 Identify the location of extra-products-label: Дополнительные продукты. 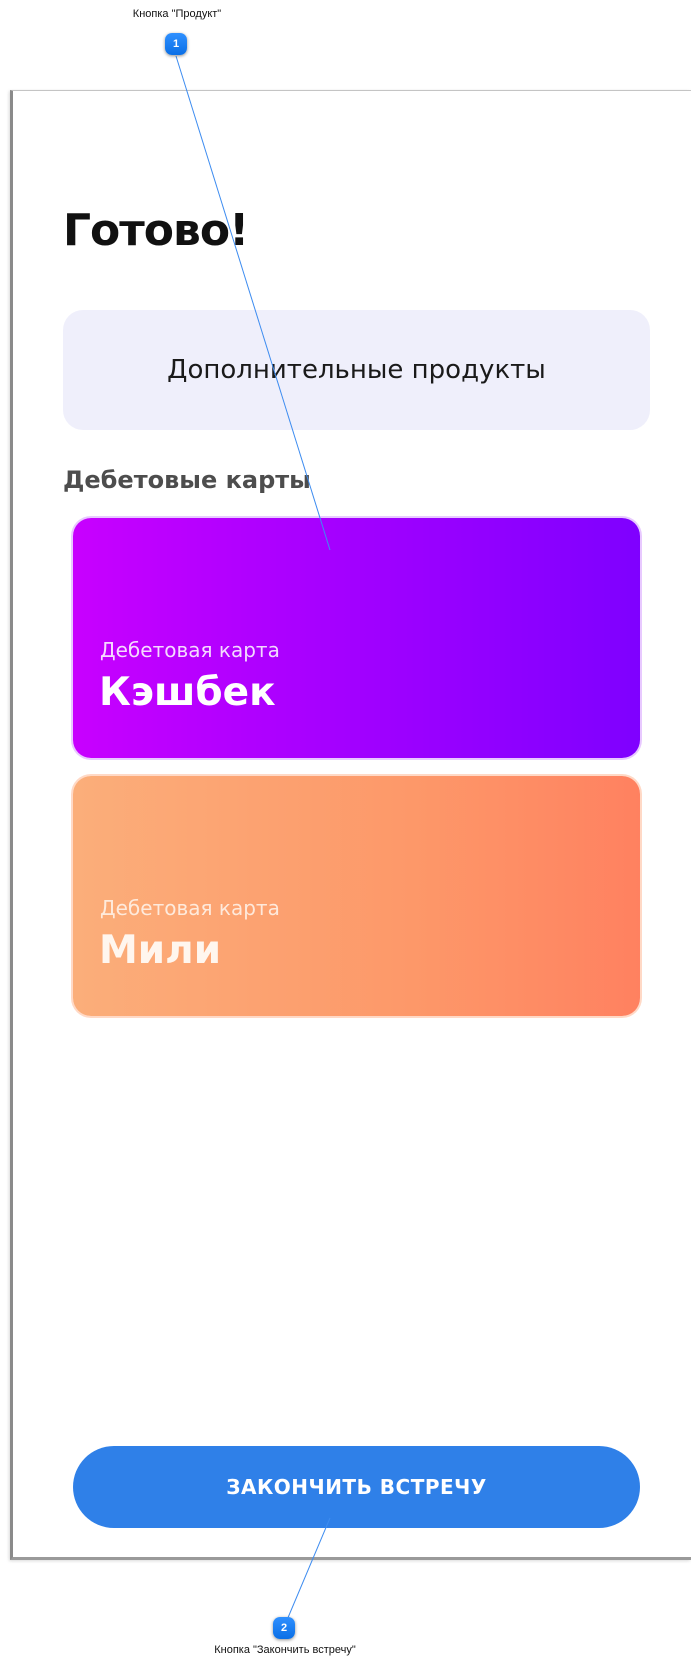
(356, 370).